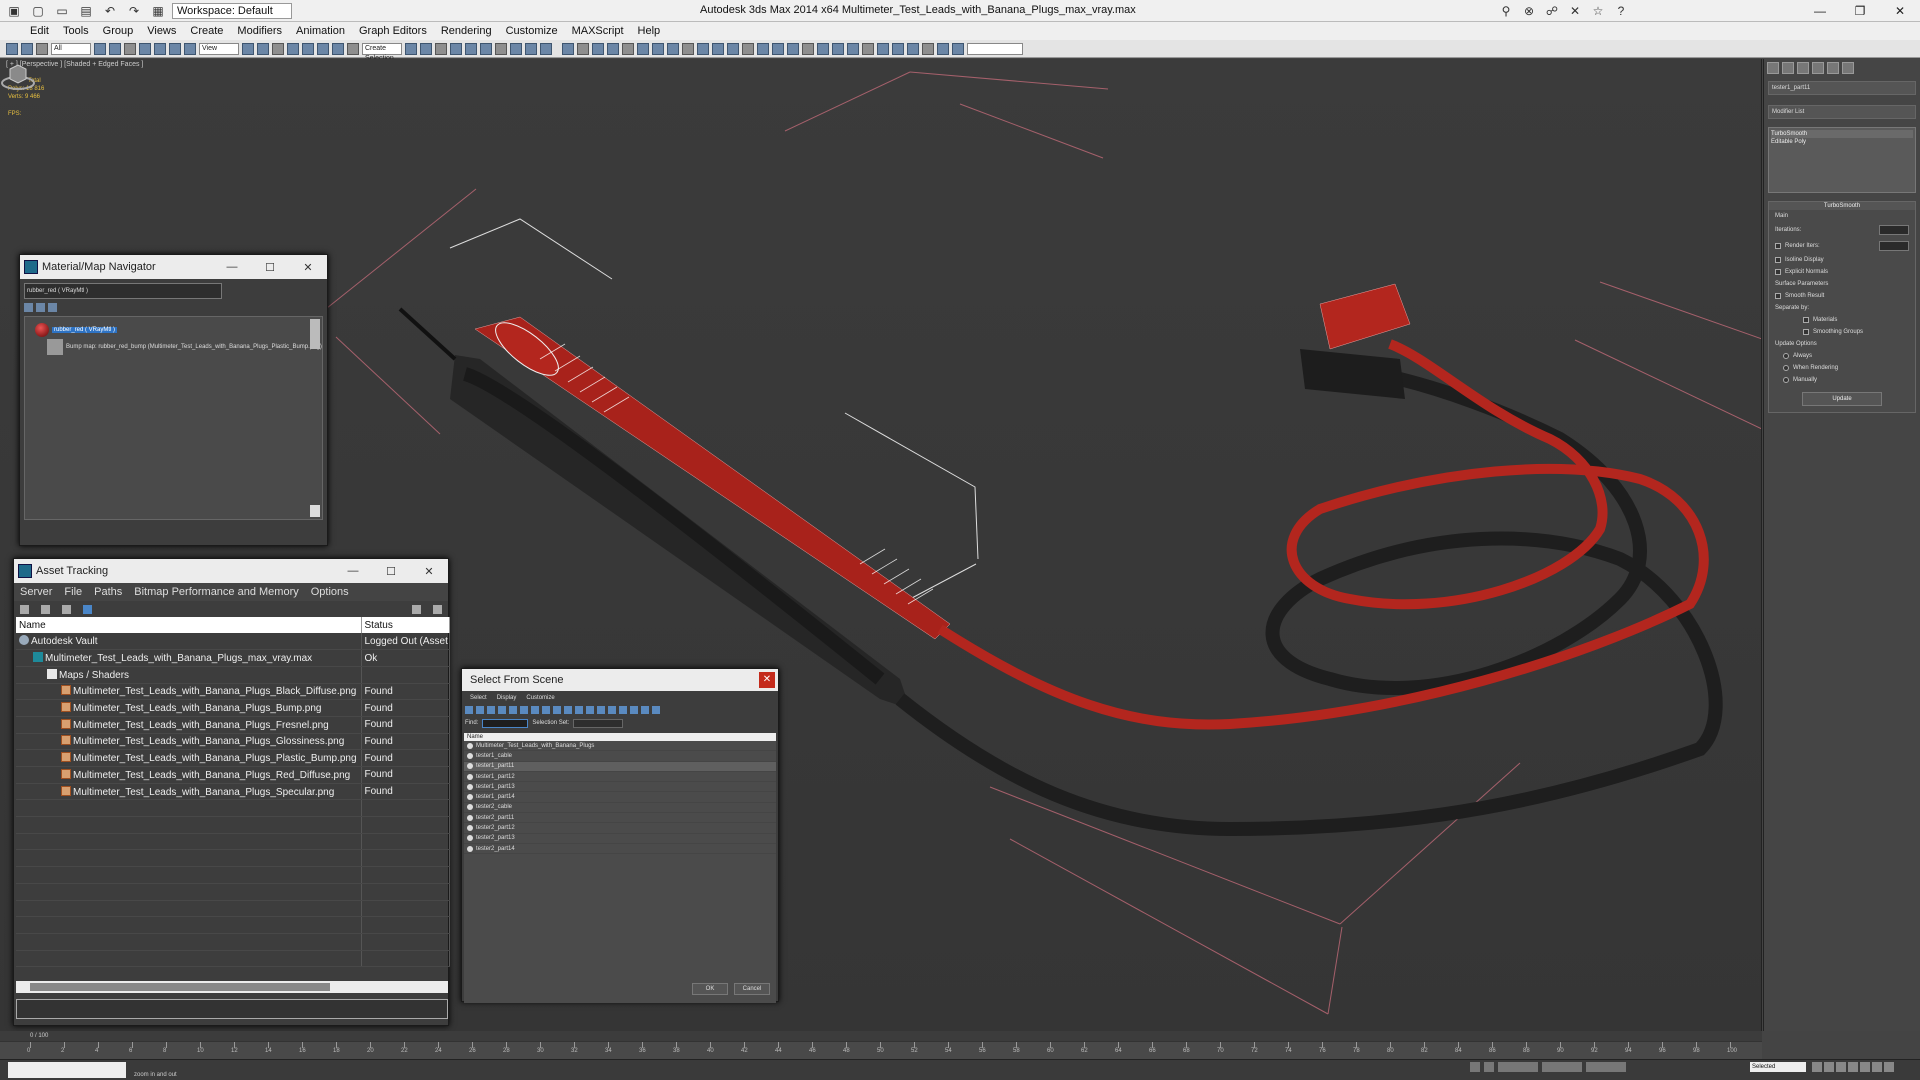  I want to click on project-folder-icon: ▦, so click(158, 11).